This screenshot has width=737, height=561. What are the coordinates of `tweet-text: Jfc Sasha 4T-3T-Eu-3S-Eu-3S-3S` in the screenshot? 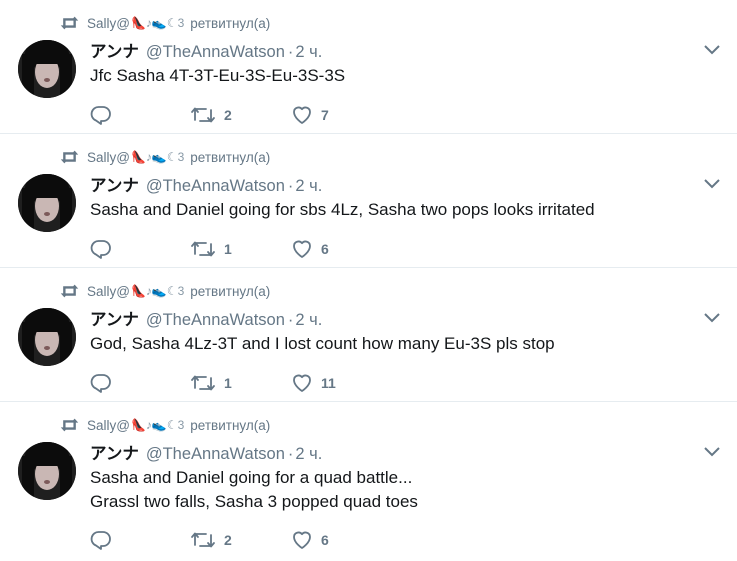 It's located at (400, 76).